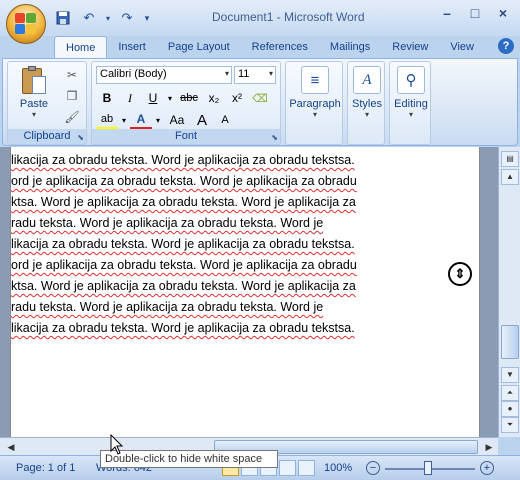  Describe the element at coordinates (81, 47) in the screenshot. I see `tab-home: Home` at that location.